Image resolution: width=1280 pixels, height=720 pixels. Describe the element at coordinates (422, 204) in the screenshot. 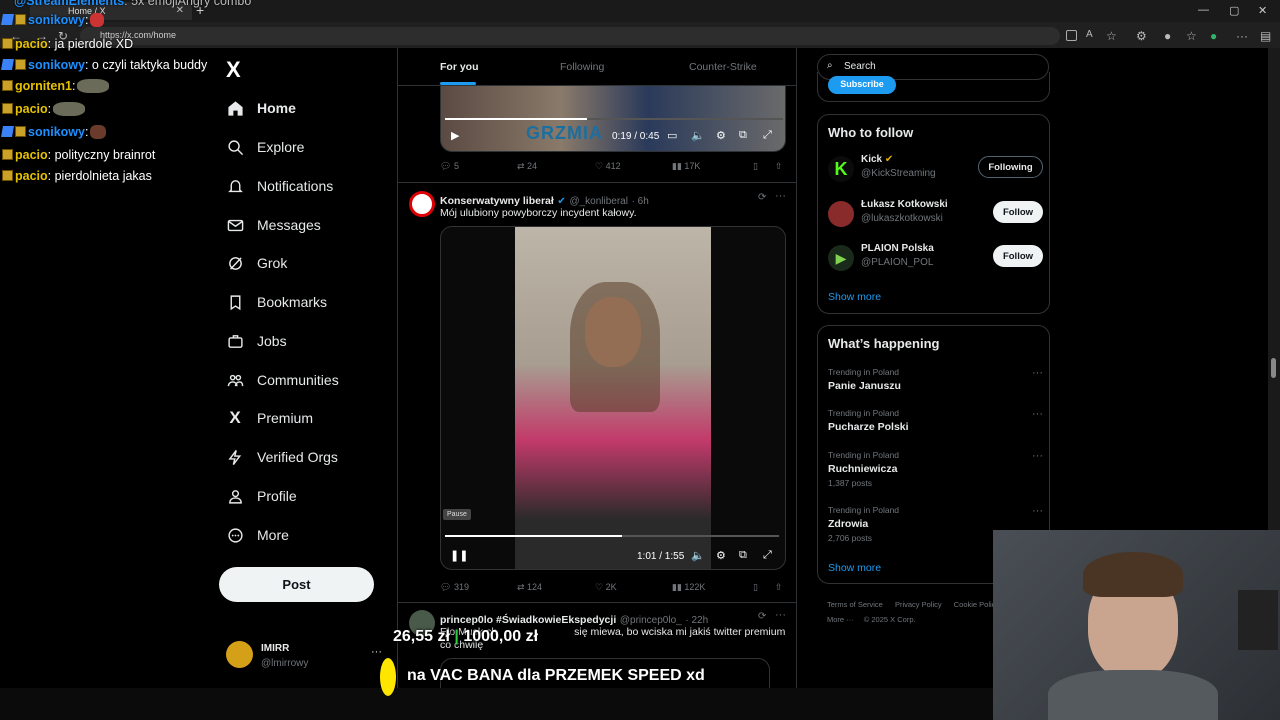

I see `avatar` at that location.